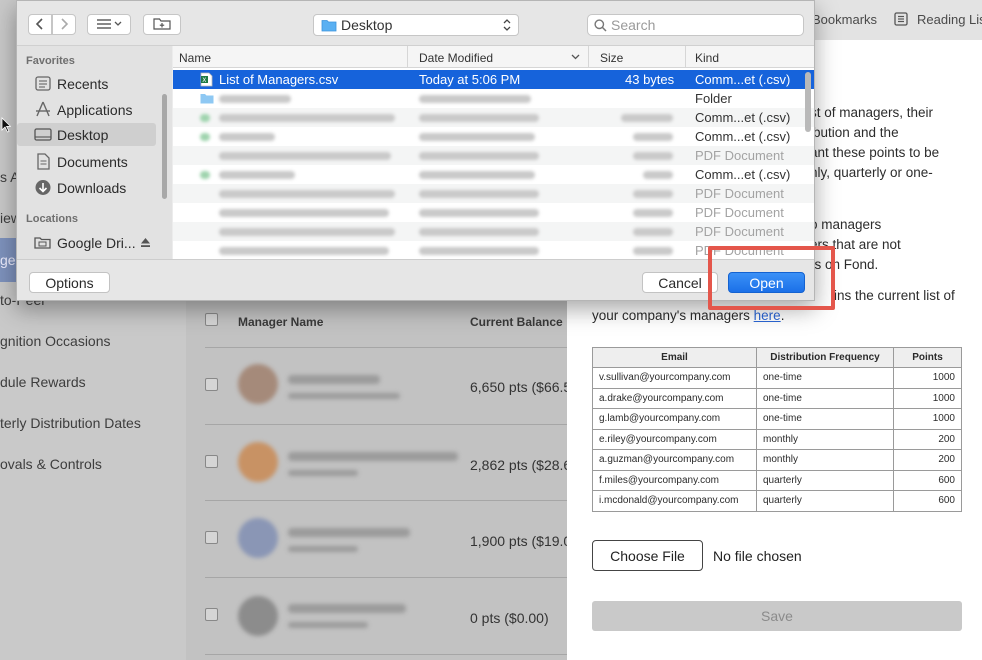  I want to click on cancel-button: Cancel, so click(680, 282).